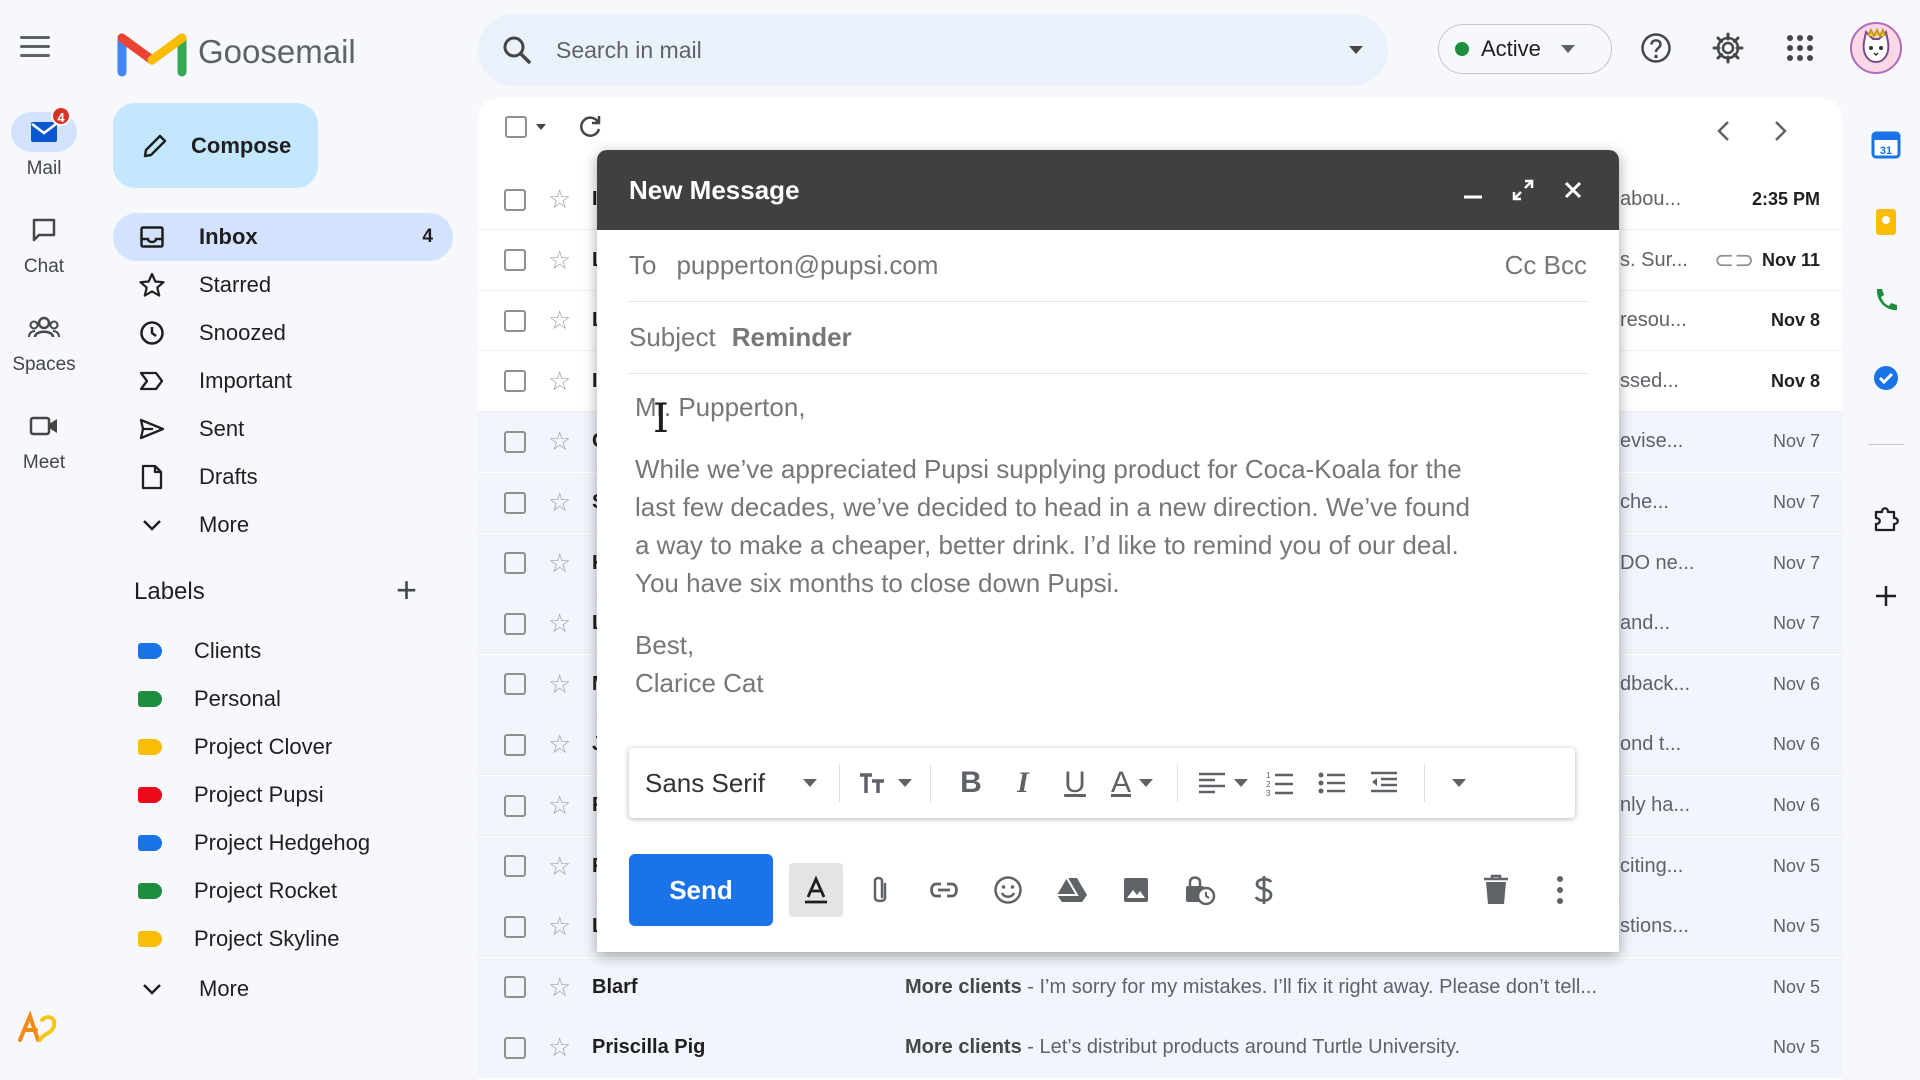  What do you see at coordinates (1886, 518) in the screenshot?
I see `addons-puzzle-icon` at bounding box center [1886, 518].